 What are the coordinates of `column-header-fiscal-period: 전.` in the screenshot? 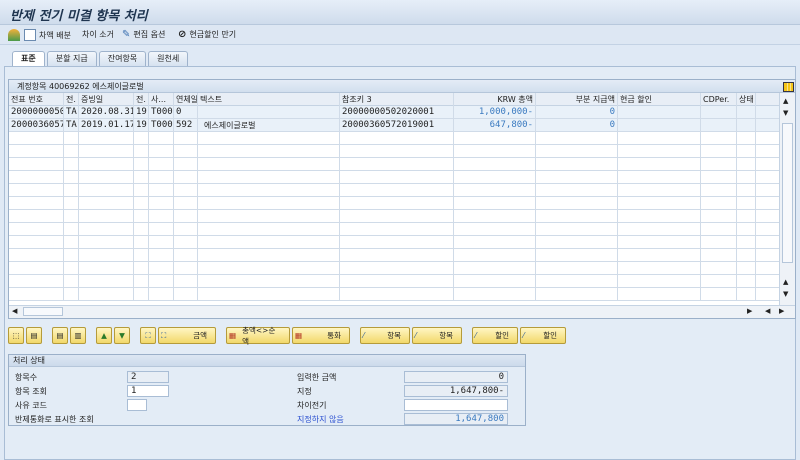 It's located at (141, 99).